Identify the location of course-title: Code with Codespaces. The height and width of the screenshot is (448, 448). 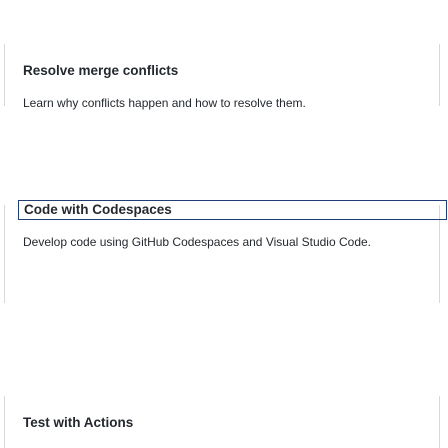
(98, 209).